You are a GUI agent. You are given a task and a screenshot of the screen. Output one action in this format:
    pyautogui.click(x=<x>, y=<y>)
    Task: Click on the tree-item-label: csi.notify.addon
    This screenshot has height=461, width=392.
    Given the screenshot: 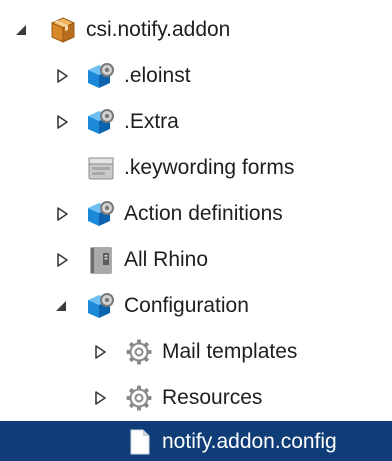 What is the action you would take?
    pyautogui.click(x=158, y=29)
    